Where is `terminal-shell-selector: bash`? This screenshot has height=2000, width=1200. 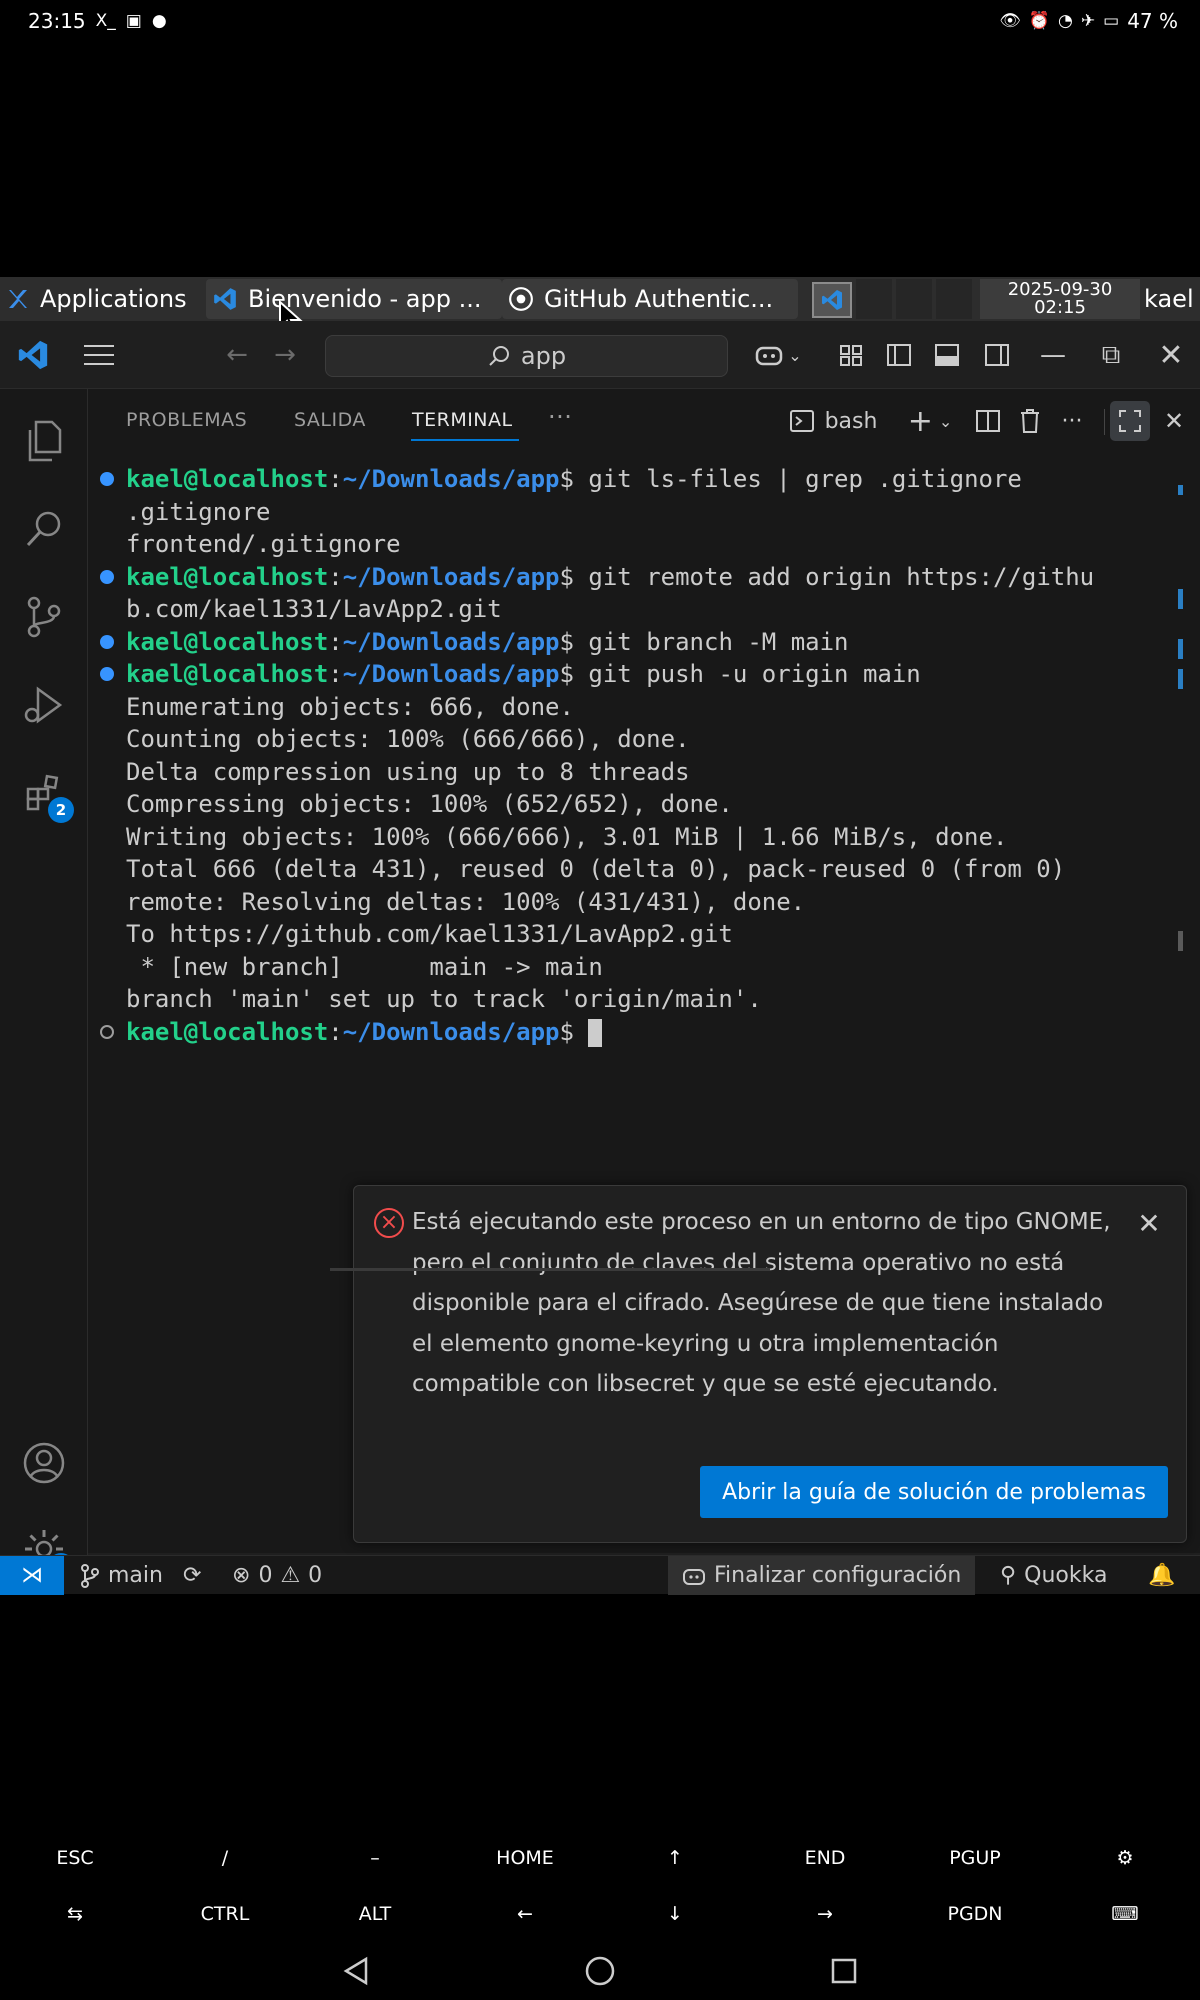
terminal-shell-selector: bash is located at coordinates (833, 421).